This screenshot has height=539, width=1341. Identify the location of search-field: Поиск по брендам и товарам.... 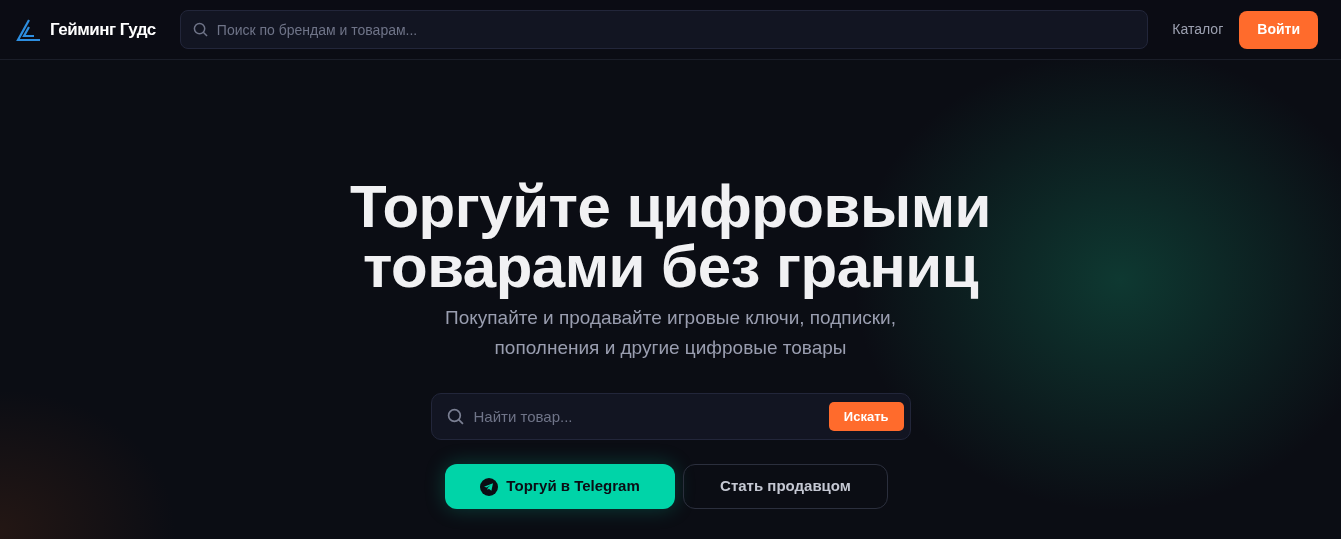
(664, 29).